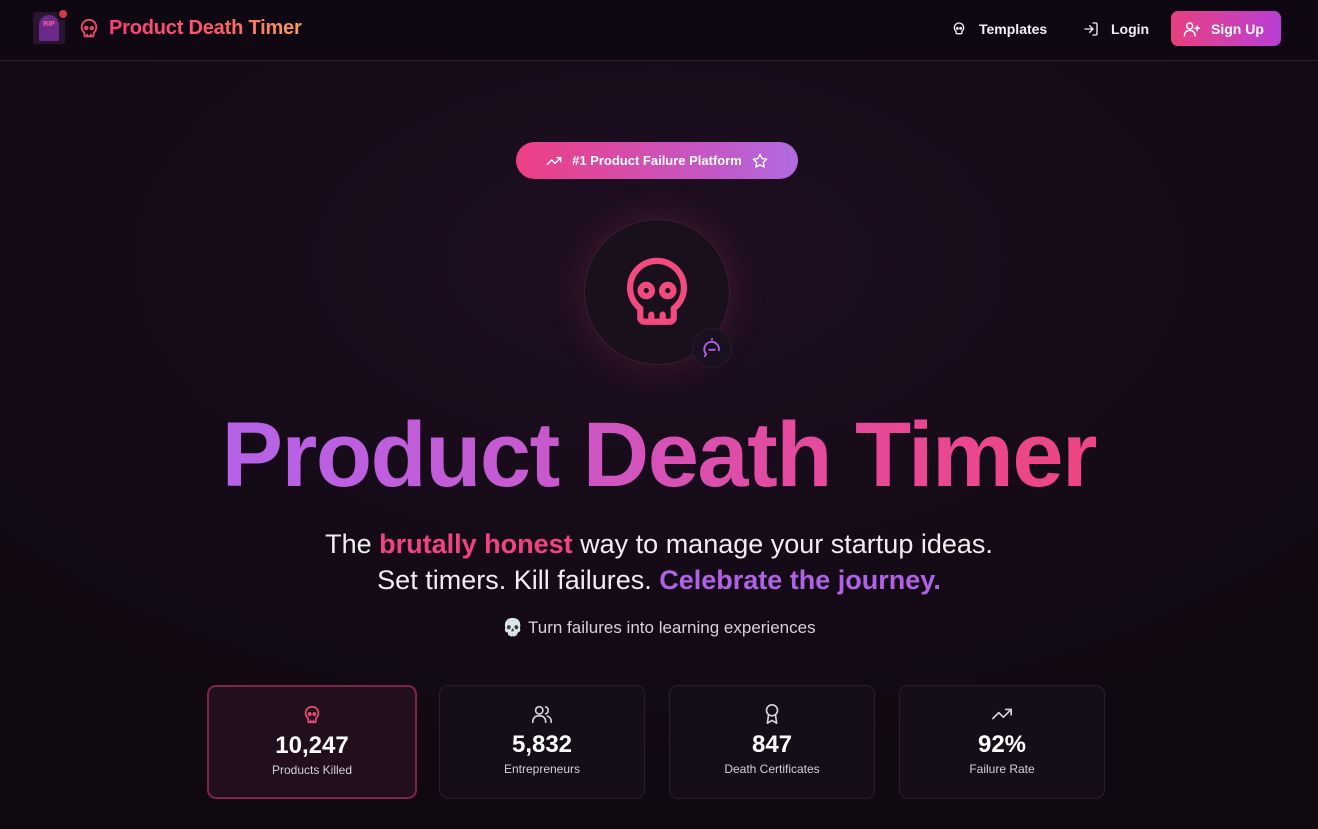 The width and height of the screenshot is (1318, 829). Describe the element at coordinates (1091, 29) in the screenshot. I see `login-icon` at that location.